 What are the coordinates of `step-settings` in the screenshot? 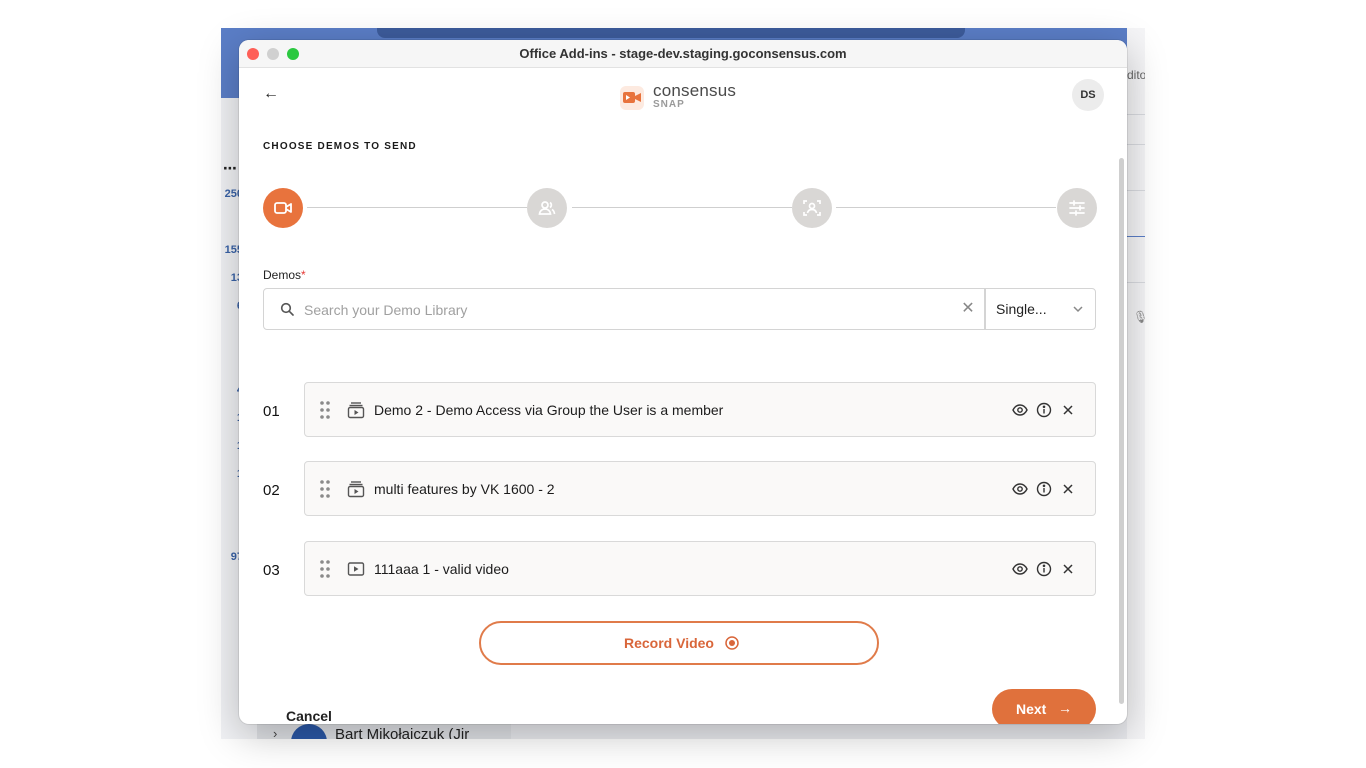 It's located at (1077, 208).